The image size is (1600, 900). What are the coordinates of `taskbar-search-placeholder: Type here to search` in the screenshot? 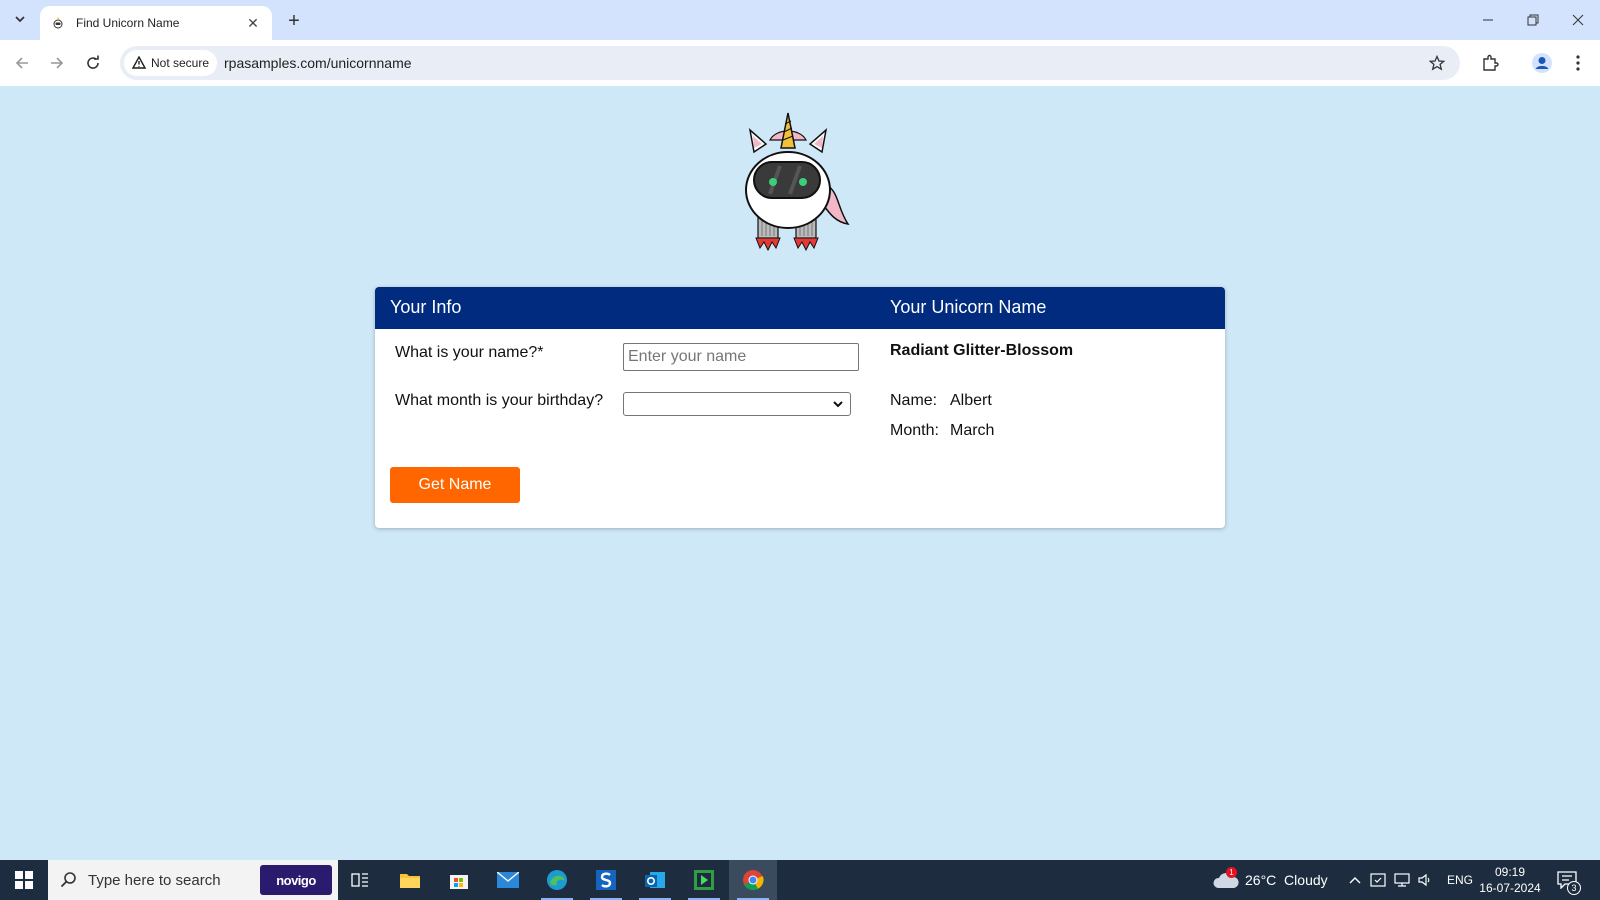 It's located at (154, 880).